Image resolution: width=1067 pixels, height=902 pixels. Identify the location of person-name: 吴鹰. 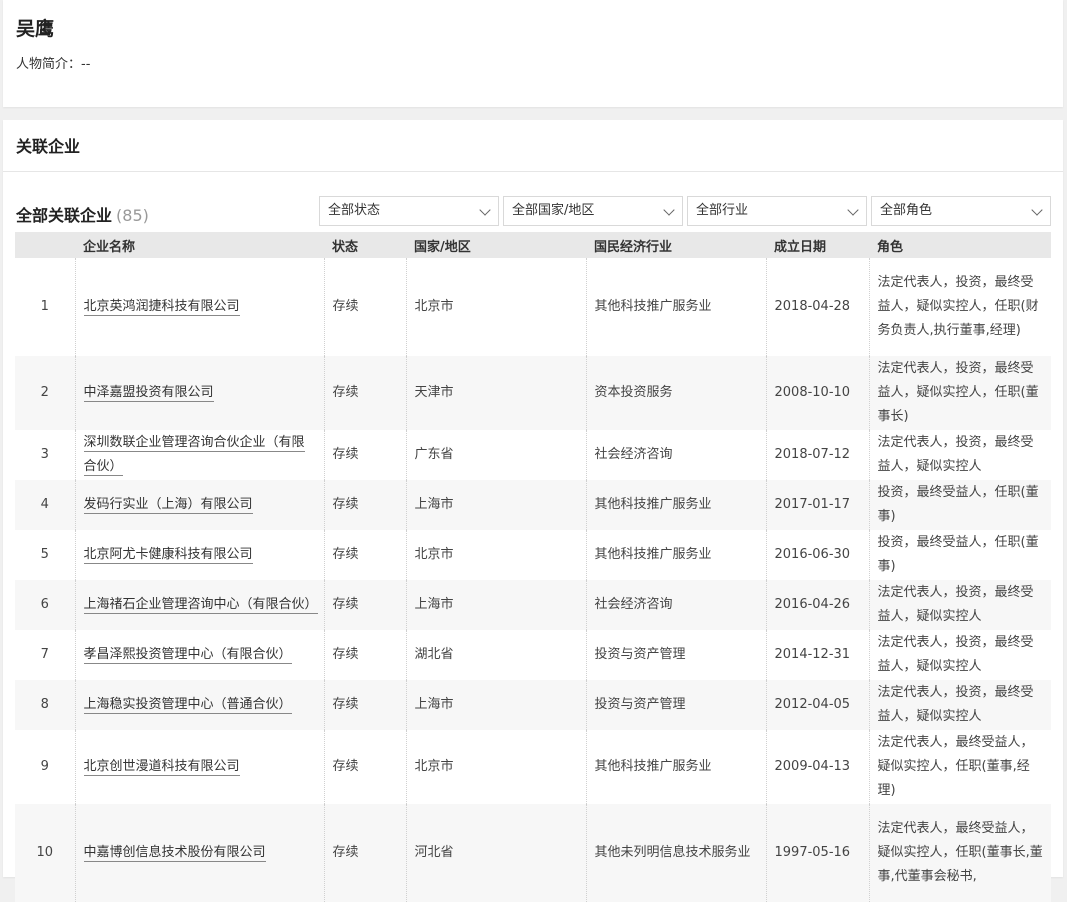
(35, 29).